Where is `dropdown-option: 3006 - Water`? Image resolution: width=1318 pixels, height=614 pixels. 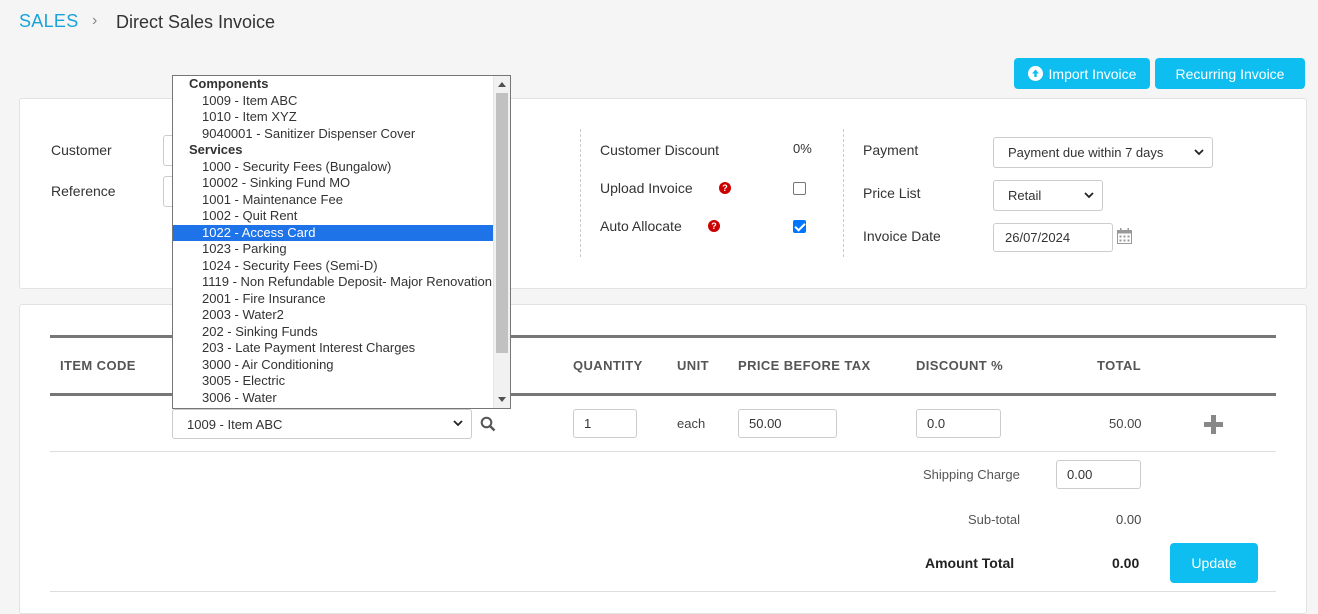
dropdown-option: 3006 - Water is located at coordinates (333, 398).